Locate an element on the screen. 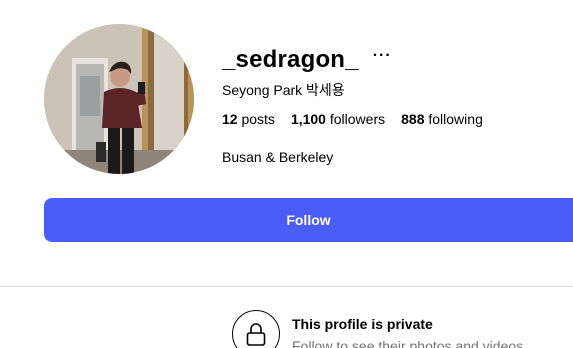 The width and height of the screenshot is (573, 348). followers-label: followers is located at coordinates (357, 119).